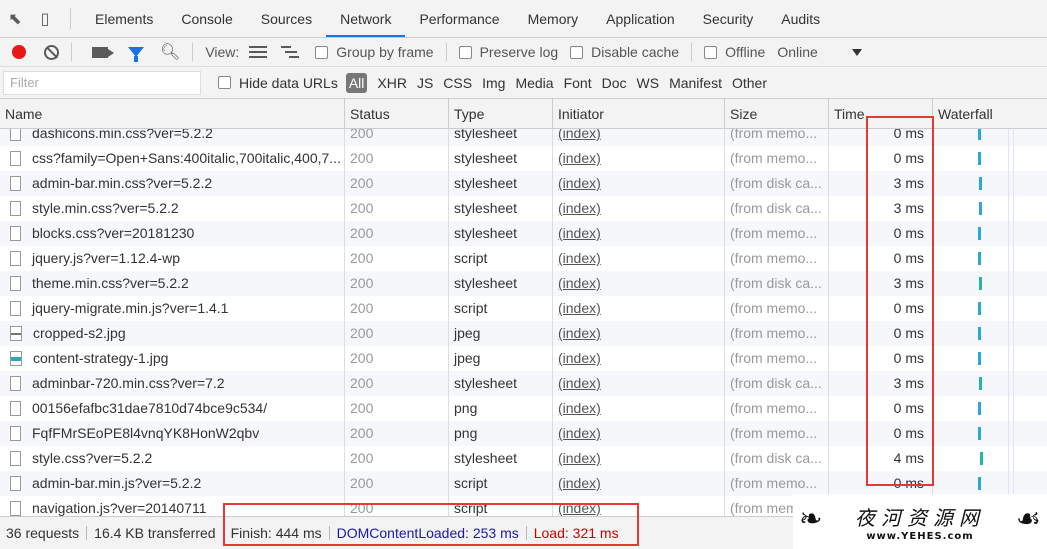 This screenshot has height=549, width=1047. Describe the element at coordinates (501, 114) in the screenshot. I see `column-header-type: Type` at that location.